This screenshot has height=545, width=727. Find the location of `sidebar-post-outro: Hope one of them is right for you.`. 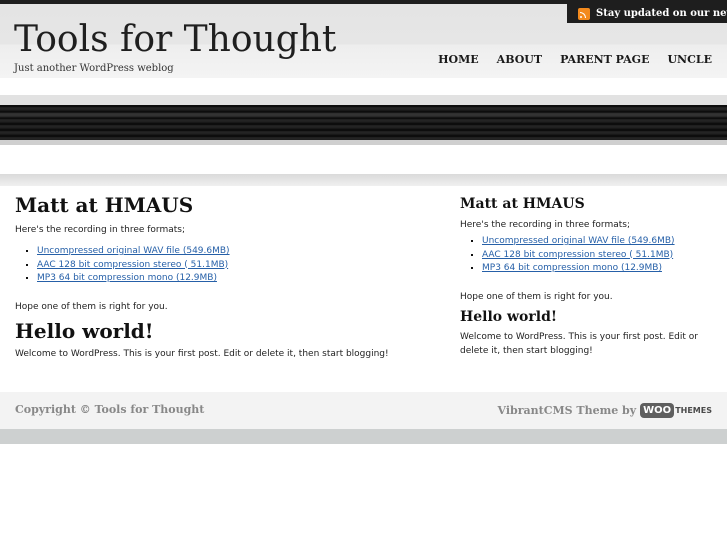

sidebar-post-outro: Hope one of them is right for you. is located at coordinates (536, 296).